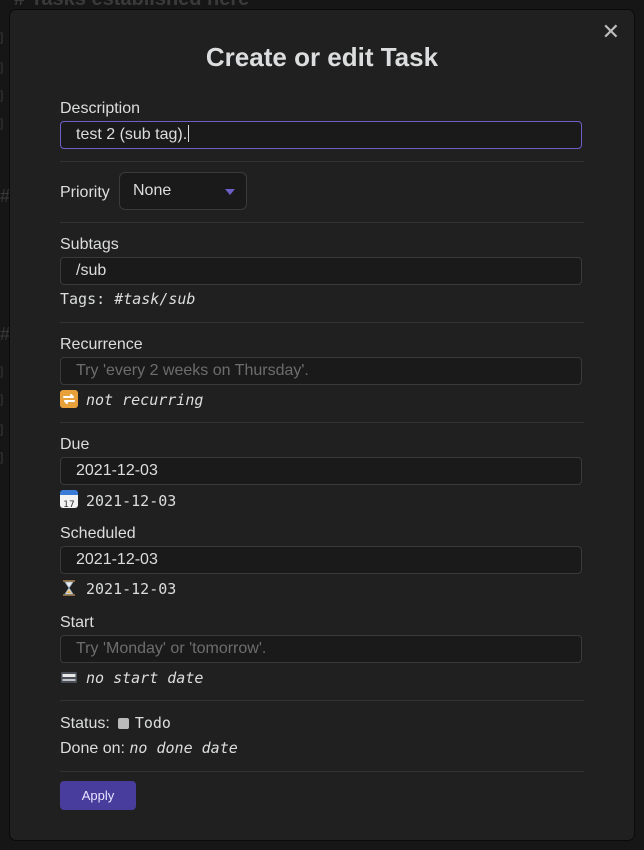 This screenshot has height=850, width=644. I want to click on scheduled-info-text: 2021-12-03, so click(131, 589).